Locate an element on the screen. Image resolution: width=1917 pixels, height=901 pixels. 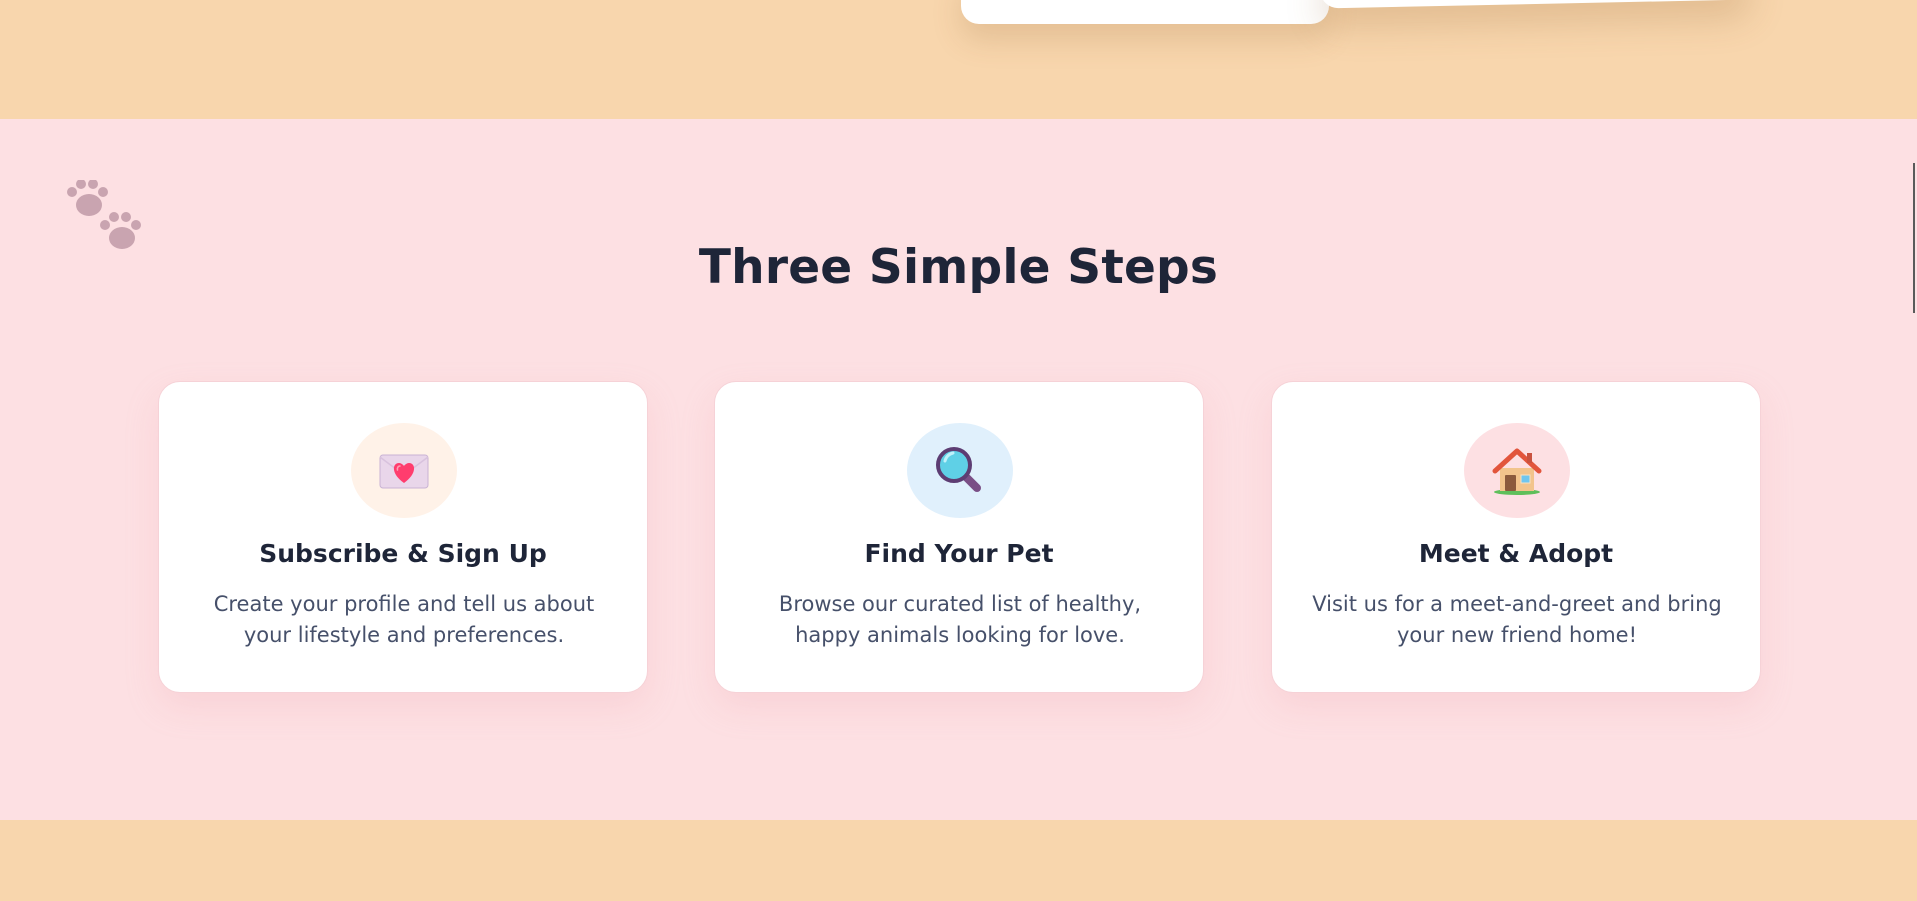
hero-section-bottom is located at coordinates (958, 59).